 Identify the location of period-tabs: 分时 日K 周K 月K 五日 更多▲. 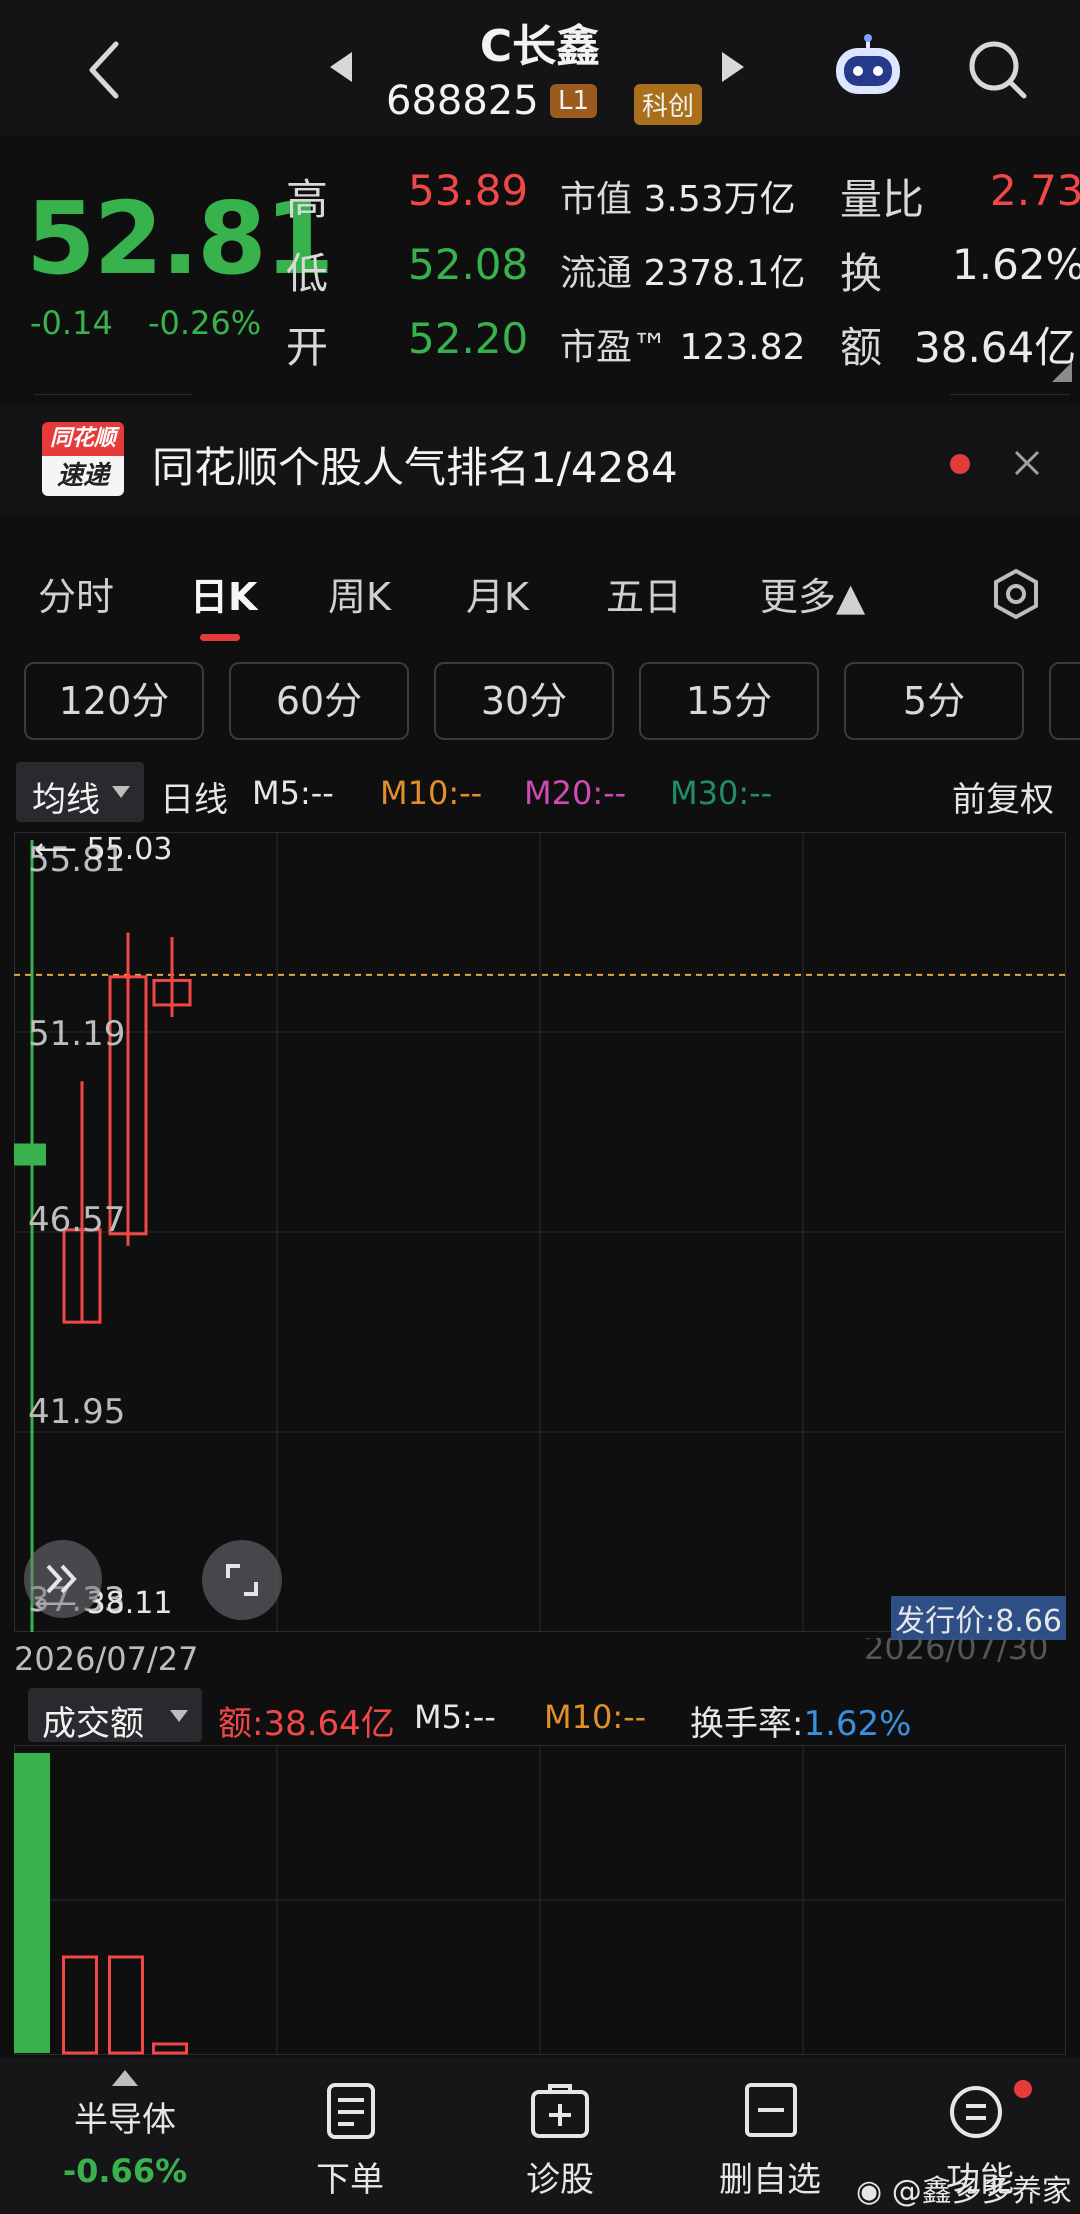
(540, 590).